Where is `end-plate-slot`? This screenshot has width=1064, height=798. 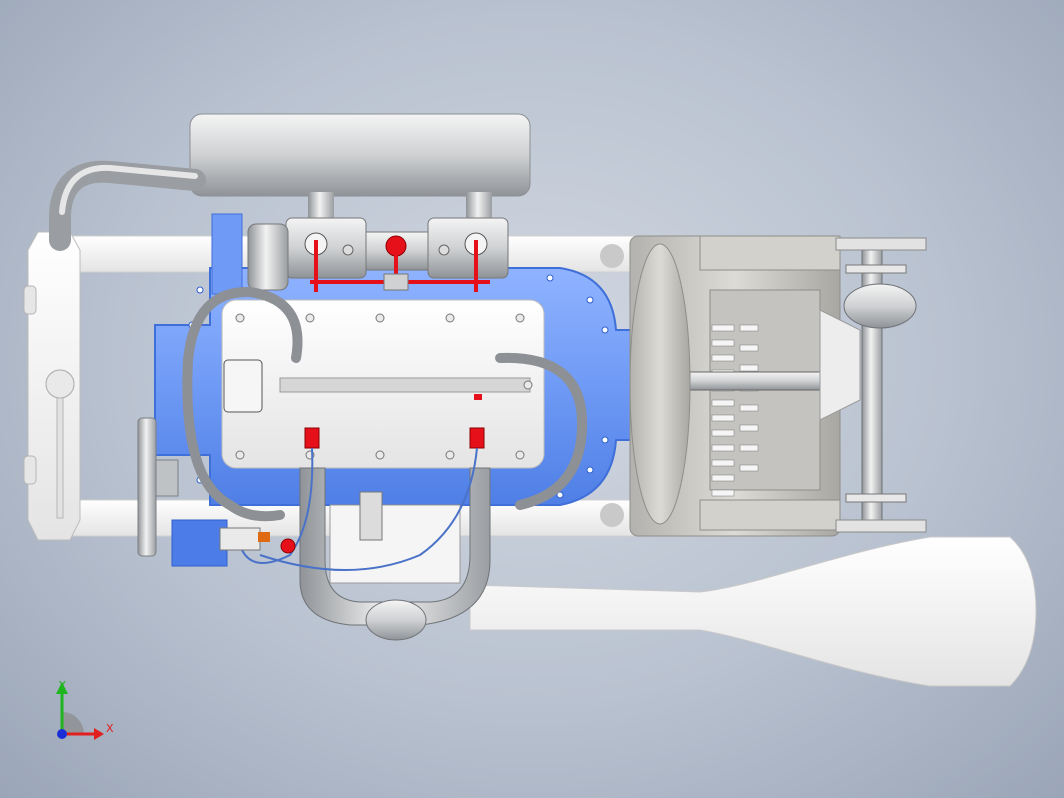 end-plate-slot is located at coordinates (60, 458).